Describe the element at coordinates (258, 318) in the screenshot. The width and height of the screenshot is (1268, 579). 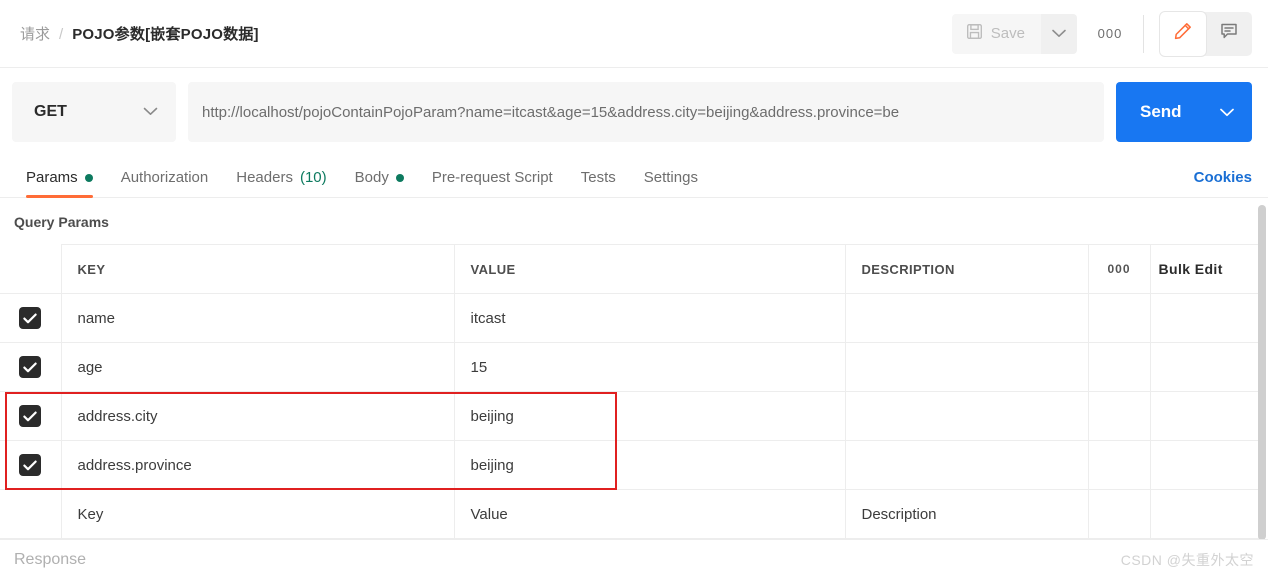
I see `row-key: name` at that location.